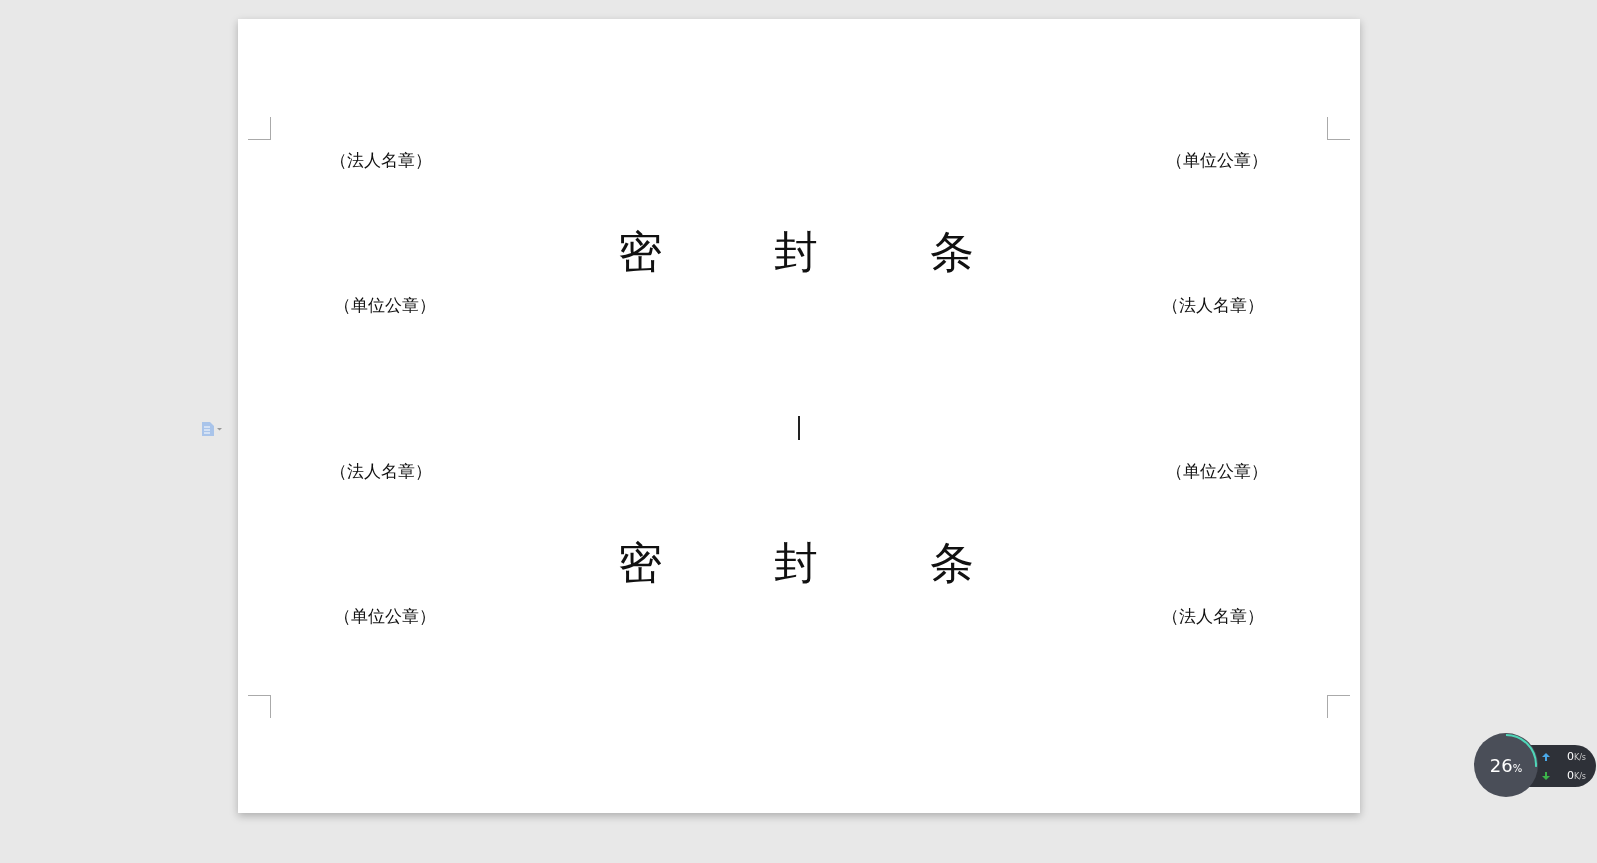  What do you see at coordinates (212, 429) in the screenshot?
I see `document-icon` at bounding box center [212, 429].